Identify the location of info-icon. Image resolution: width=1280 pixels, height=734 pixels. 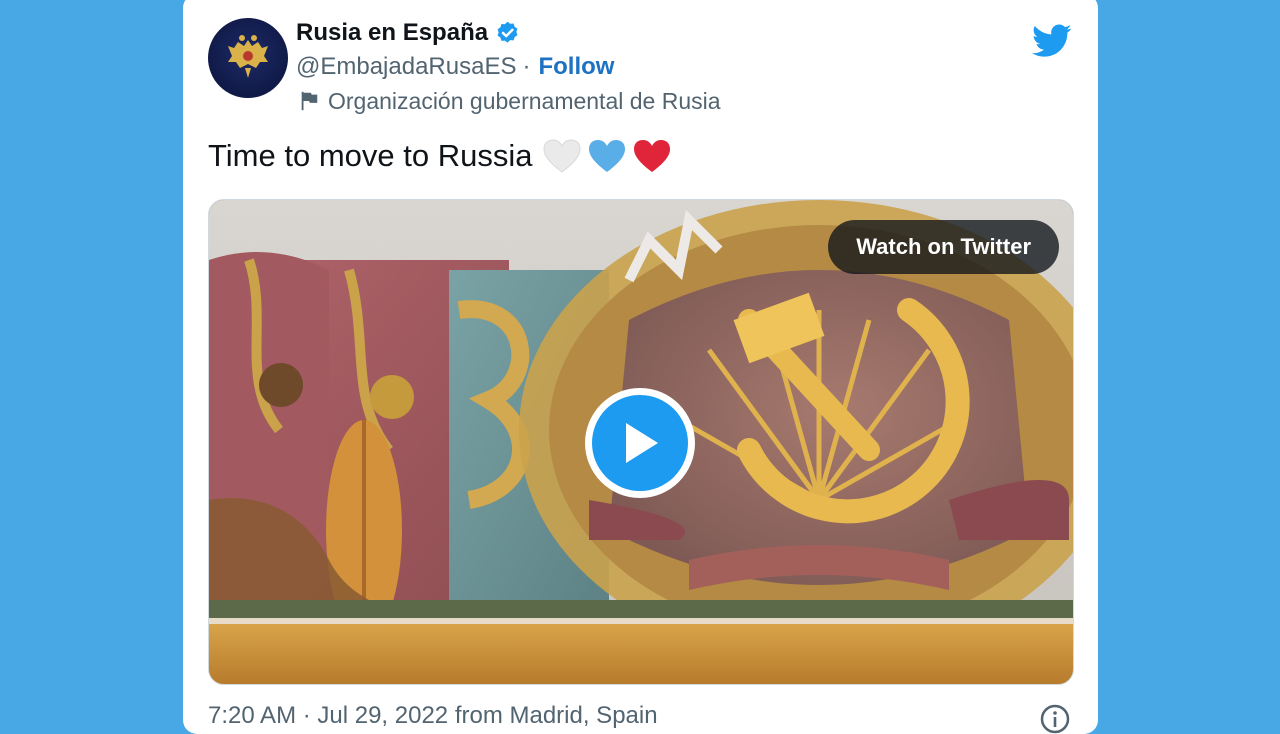
(1055, 719).